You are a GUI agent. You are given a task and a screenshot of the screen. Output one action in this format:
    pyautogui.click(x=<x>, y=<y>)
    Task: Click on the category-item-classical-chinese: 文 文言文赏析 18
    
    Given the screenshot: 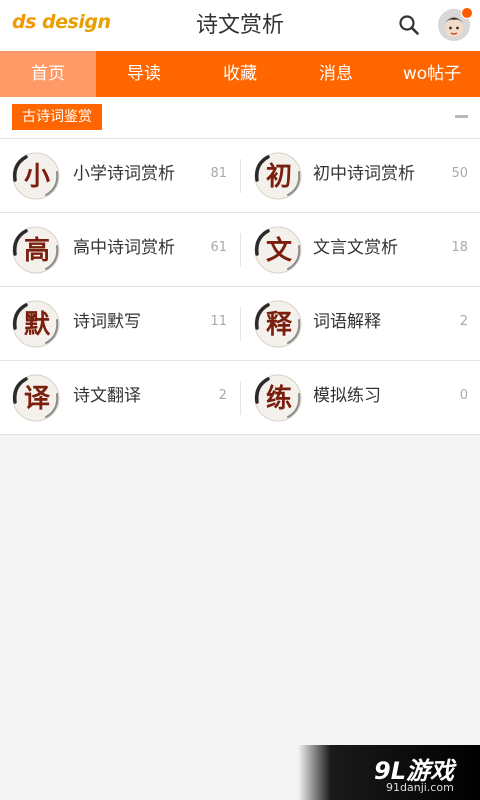 What is the action you would take?
    pyautogui.click(x=360, y=250)
    